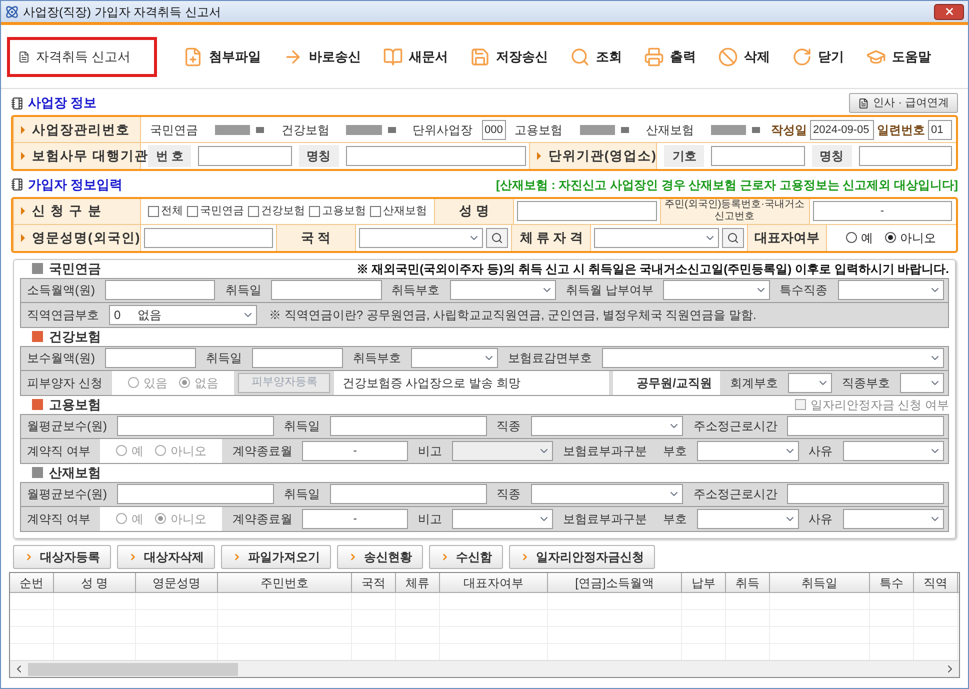  What do you see at coordinates (513, 315) in the screenshot?
I see `note-text: ※ 직역연금이란? 공무원연금, 사립학교교직원연금, 군인연금, 별정우체국 직원연금을 말함.` at bounding box center [513, 315].